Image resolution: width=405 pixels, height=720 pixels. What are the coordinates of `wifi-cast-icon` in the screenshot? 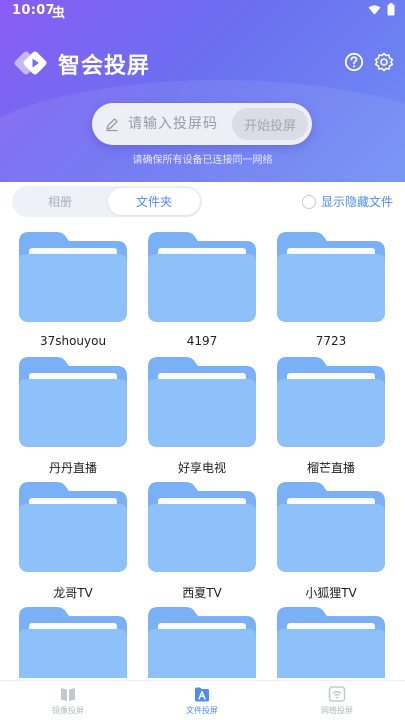 It's located at (337, 694).